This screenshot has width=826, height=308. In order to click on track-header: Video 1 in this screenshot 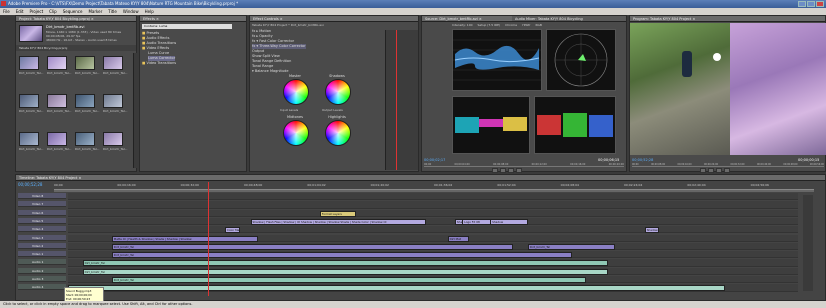, I will do `click(42, 254)`.